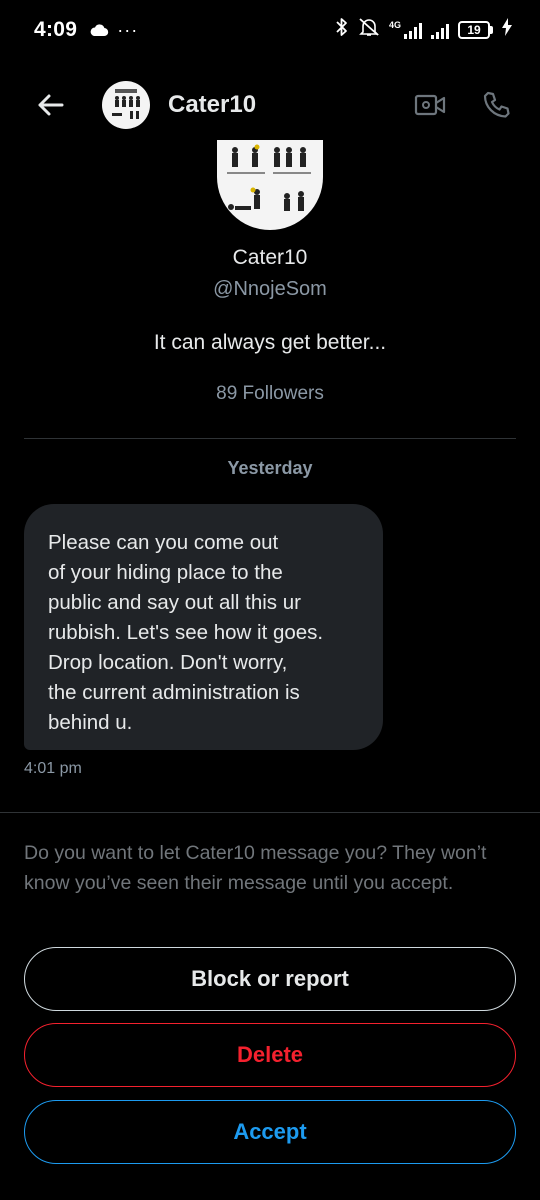 The height and width of the screenshot is (1200, 540). What do you see at coordinates (163, 542) in the screenshot?
I see `message-line: Please can you come out` at bounding box center [163, 542].